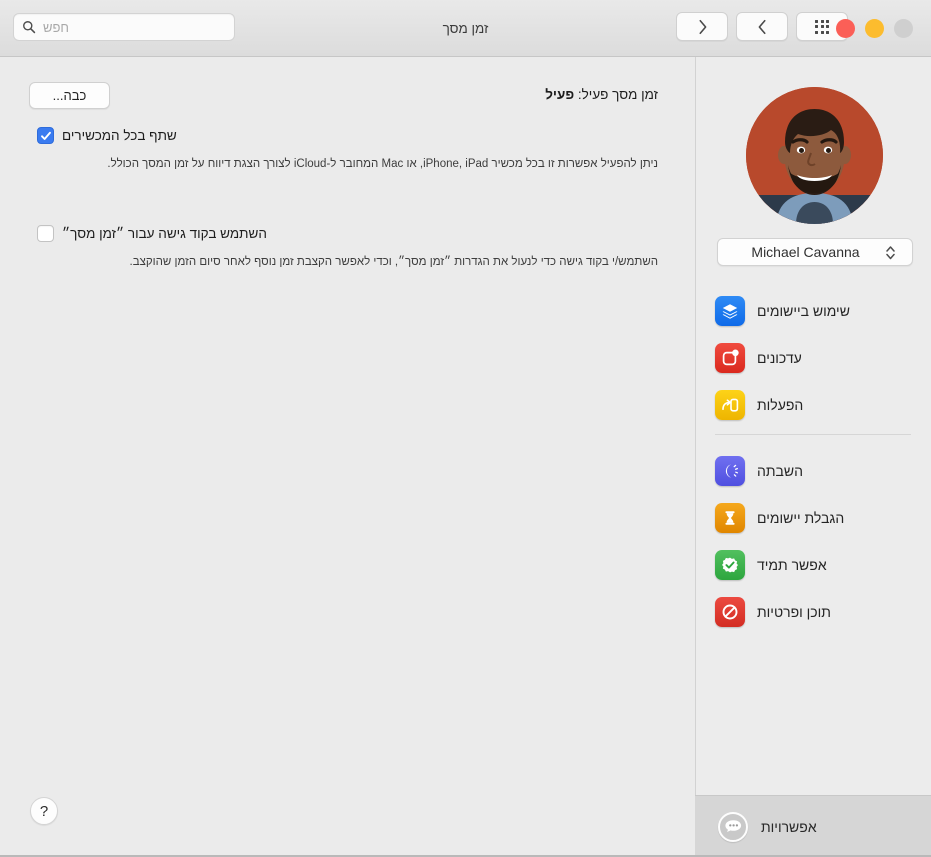 Image resolution: width=931 pixels, height=857 pixels. I want to click on search-icon, so click(29, 27).